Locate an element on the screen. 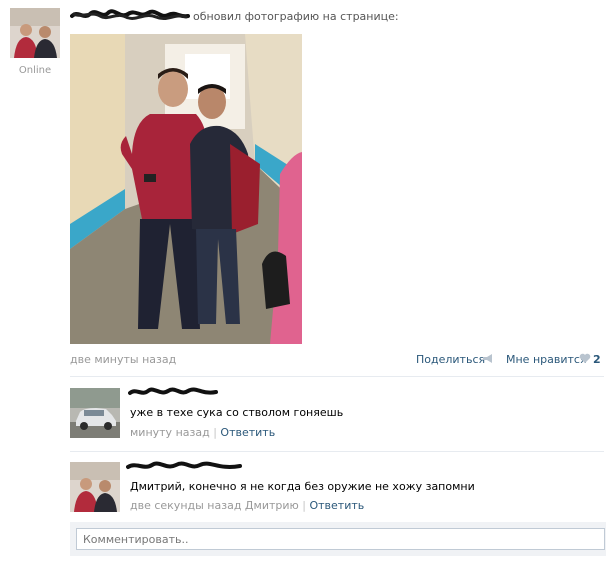 The image size is (615, 563). heart-icon is located at coordinates (585, 358).